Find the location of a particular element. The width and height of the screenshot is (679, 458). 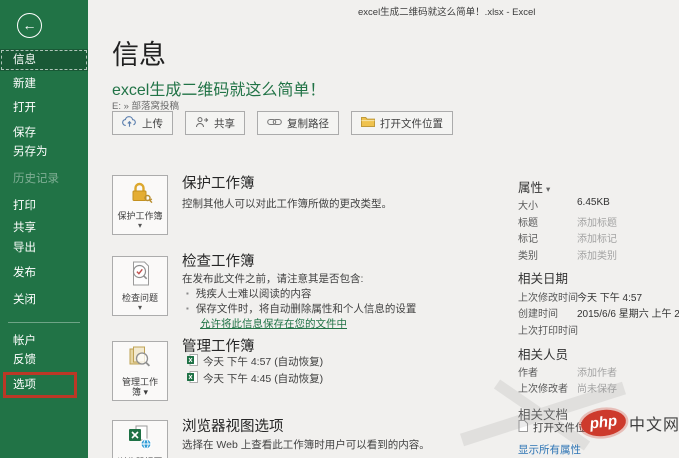

link-icon is located at coordinates (274, 123).